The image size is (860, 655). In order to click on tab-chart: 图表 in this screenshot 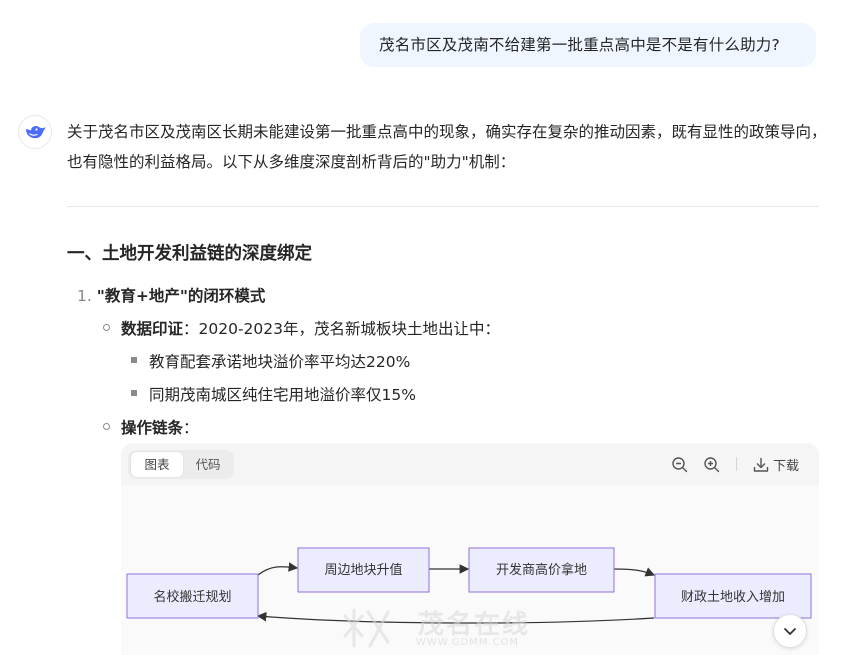, I will do `click(157, 464)`.